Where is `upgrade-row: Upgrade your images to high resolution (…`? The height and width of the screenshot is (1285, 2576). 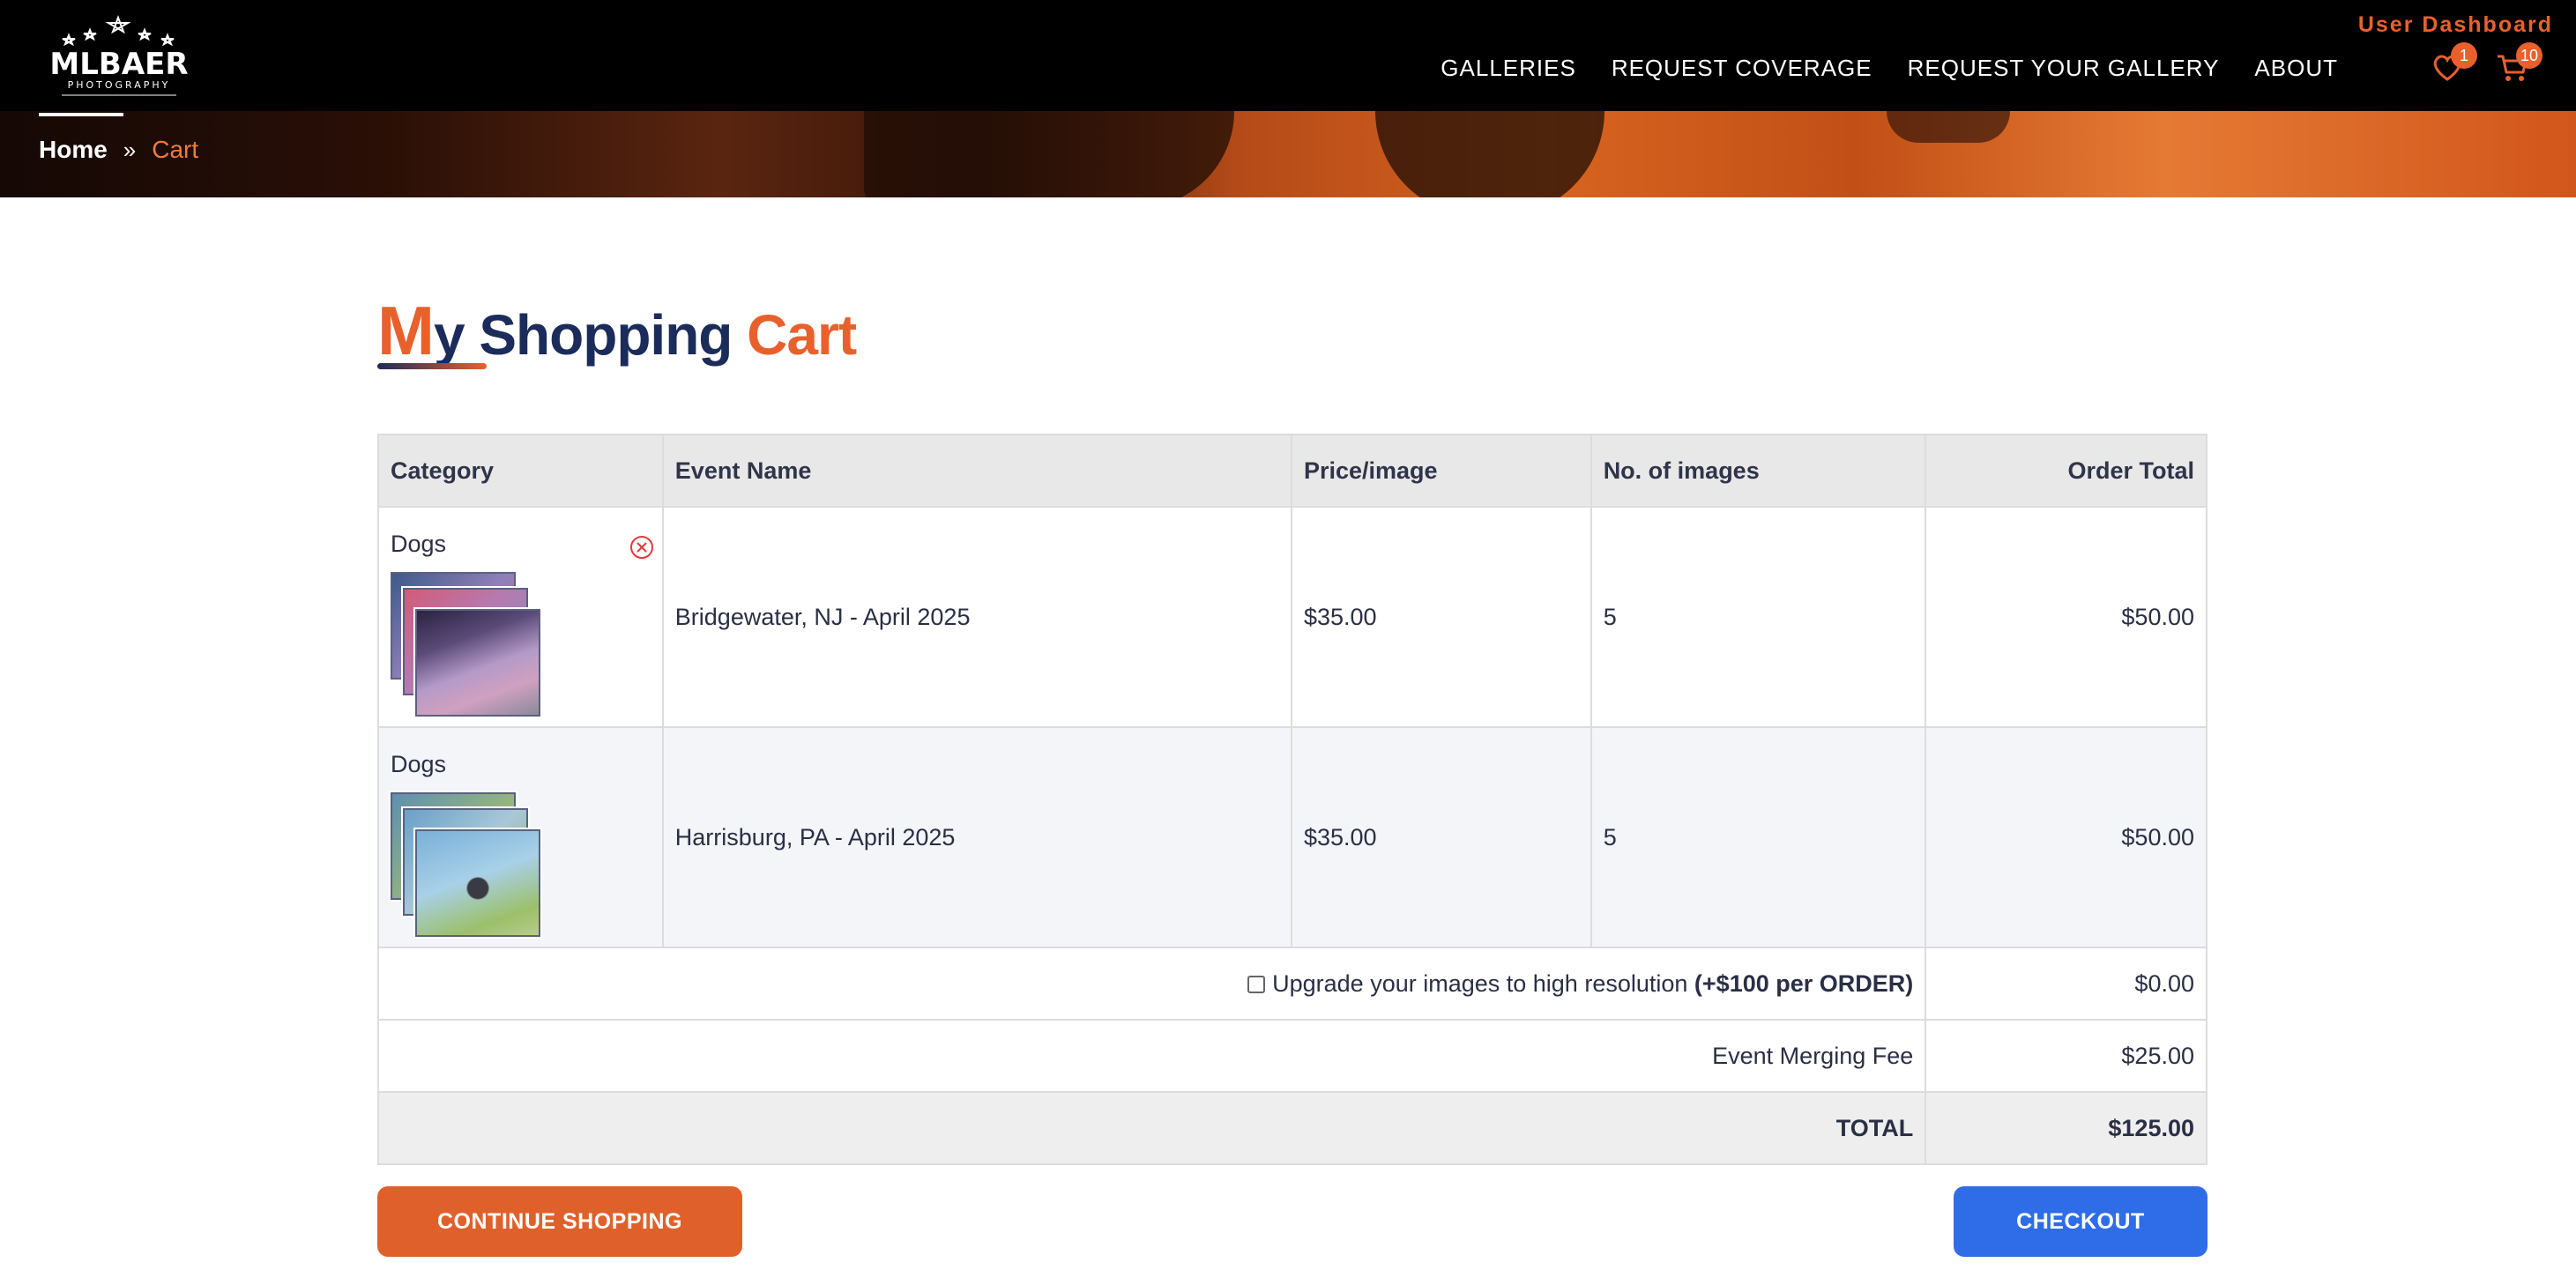 upgrade-row: Upgrade your images to high resolution (… is located at coordinates (1291, 984).